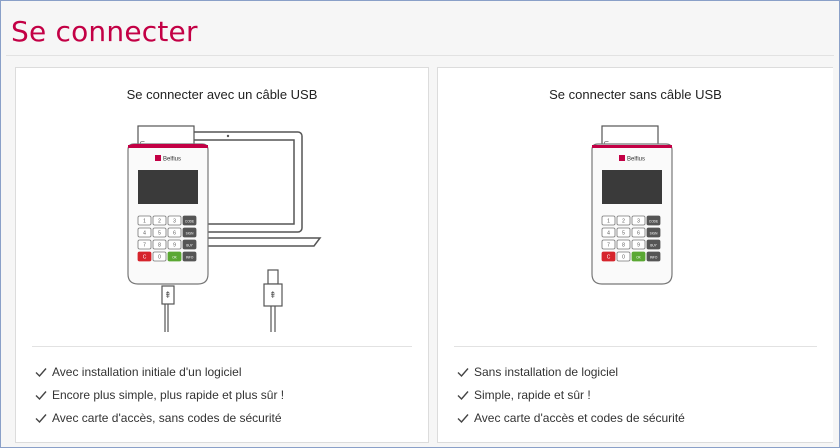 The width and height of the screenshot is (840, 448). I want to click on list-item: Sans installation de logiciel, so click(570, 375).